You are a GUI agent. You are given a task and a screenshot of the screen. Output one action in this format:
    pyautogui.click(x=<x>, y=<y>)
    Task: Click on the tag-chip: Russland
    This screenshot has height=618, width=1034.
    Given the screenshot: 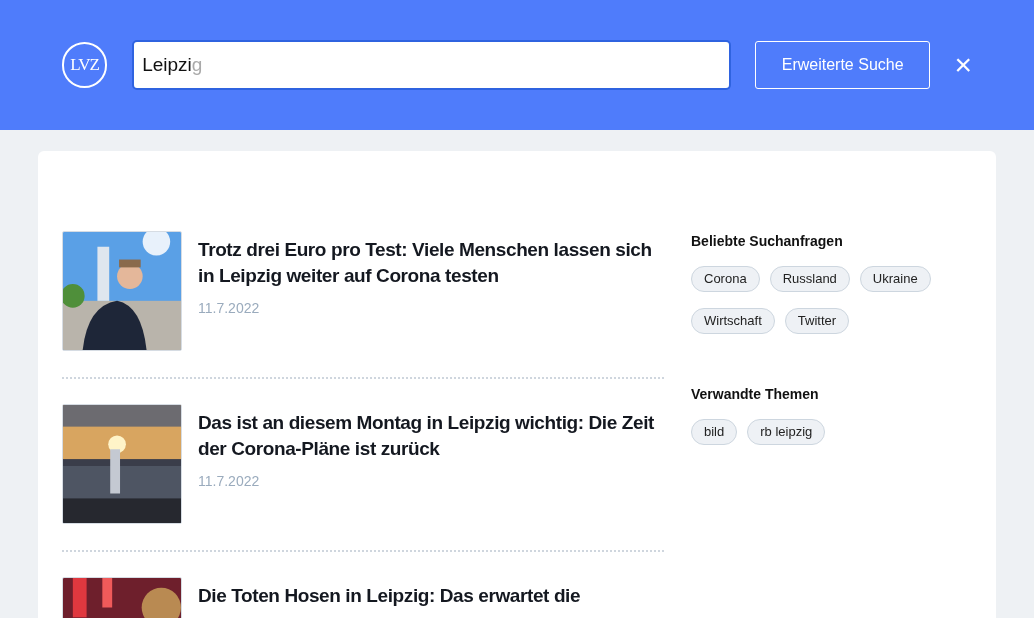 What is the action you would take?
    pyautogui.click(x=809, y=279)
    